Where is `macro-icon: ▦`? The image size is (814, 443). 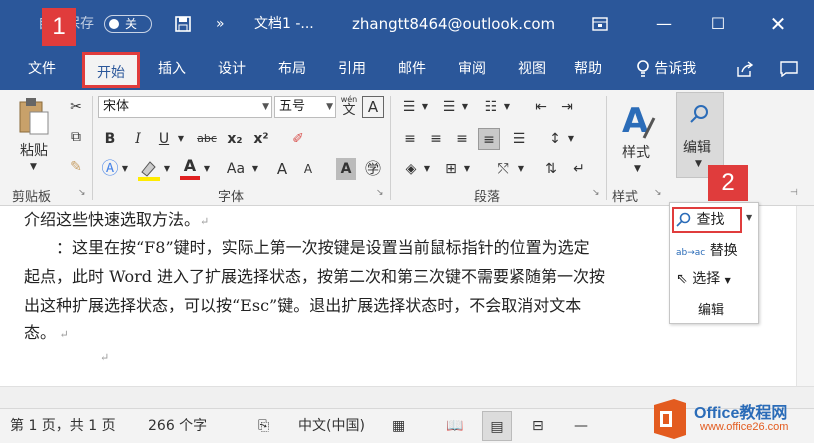 macro-icon: ▦ is located at coordinates (398, 426).